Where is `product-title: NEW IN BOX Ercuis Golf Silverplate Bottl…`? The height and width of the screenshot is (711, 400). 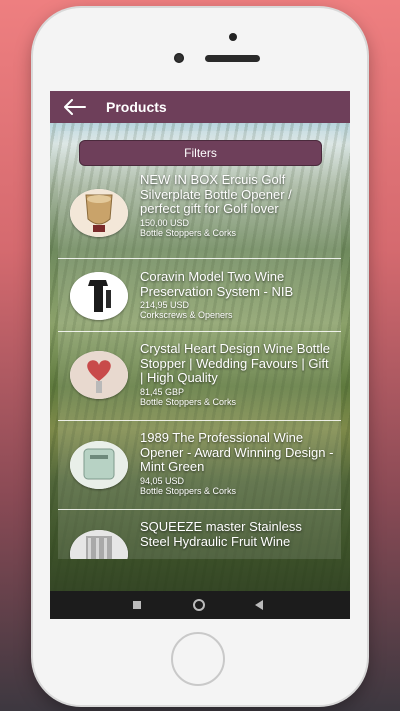
product-title: NEW IN BOX Ercuis Golf Silverplate Bottl… is located at coordinates (216, 194).